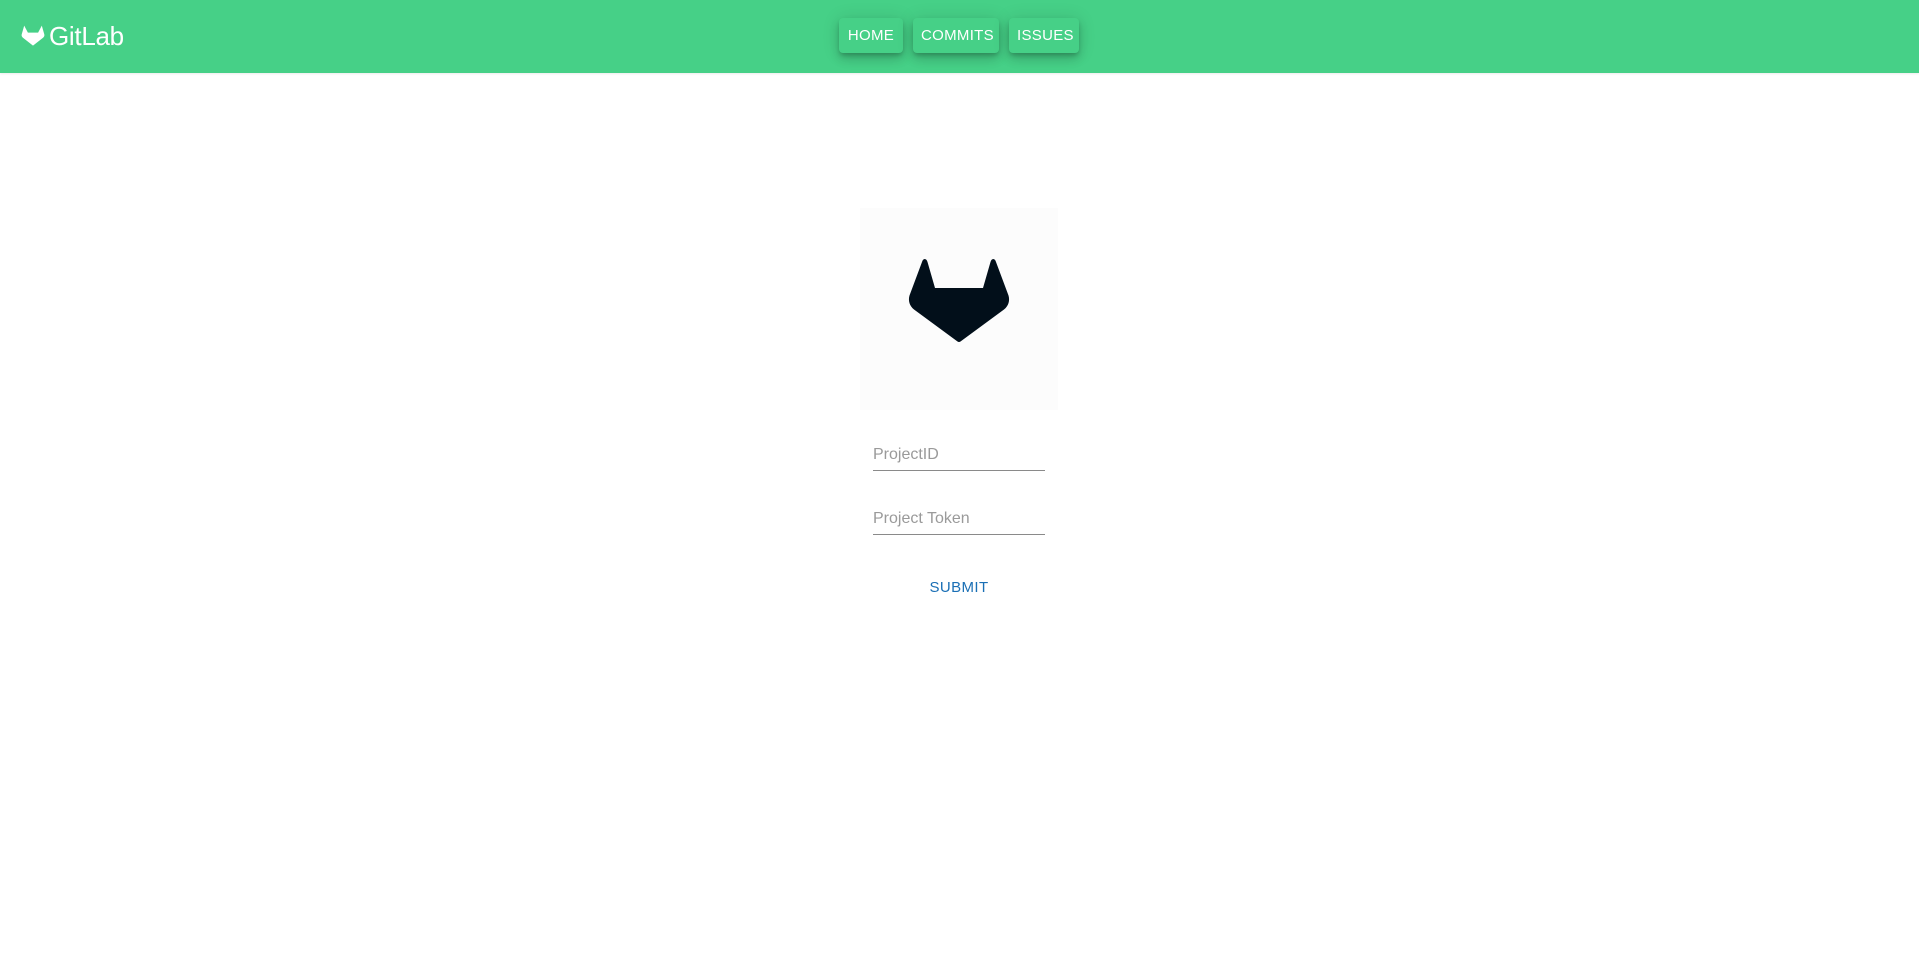 The image size is (1919, 976). I want to click on project-form, so click(959, 504).